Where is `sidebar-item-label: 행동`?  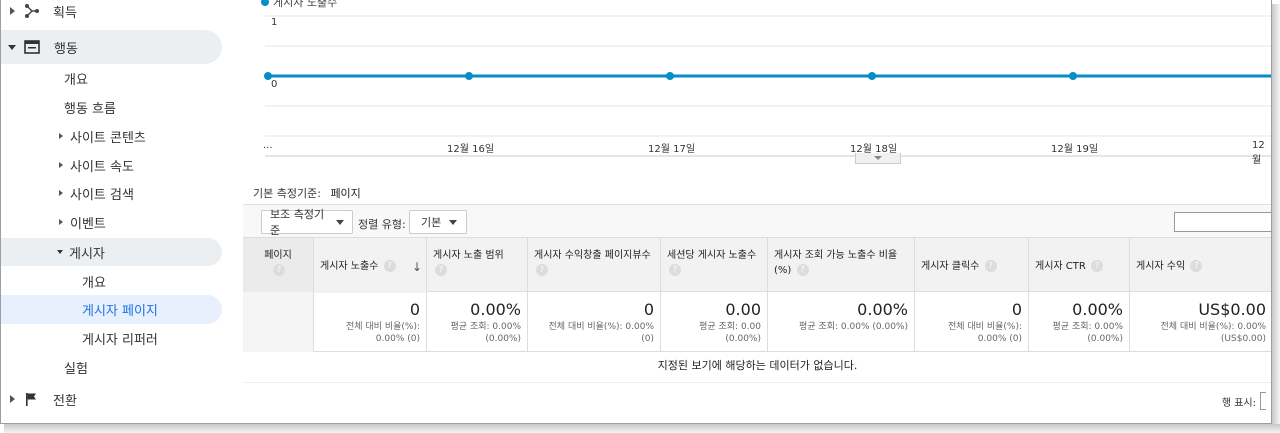 sidebar-item-label: 행동 is located at coordinates (66, 49).